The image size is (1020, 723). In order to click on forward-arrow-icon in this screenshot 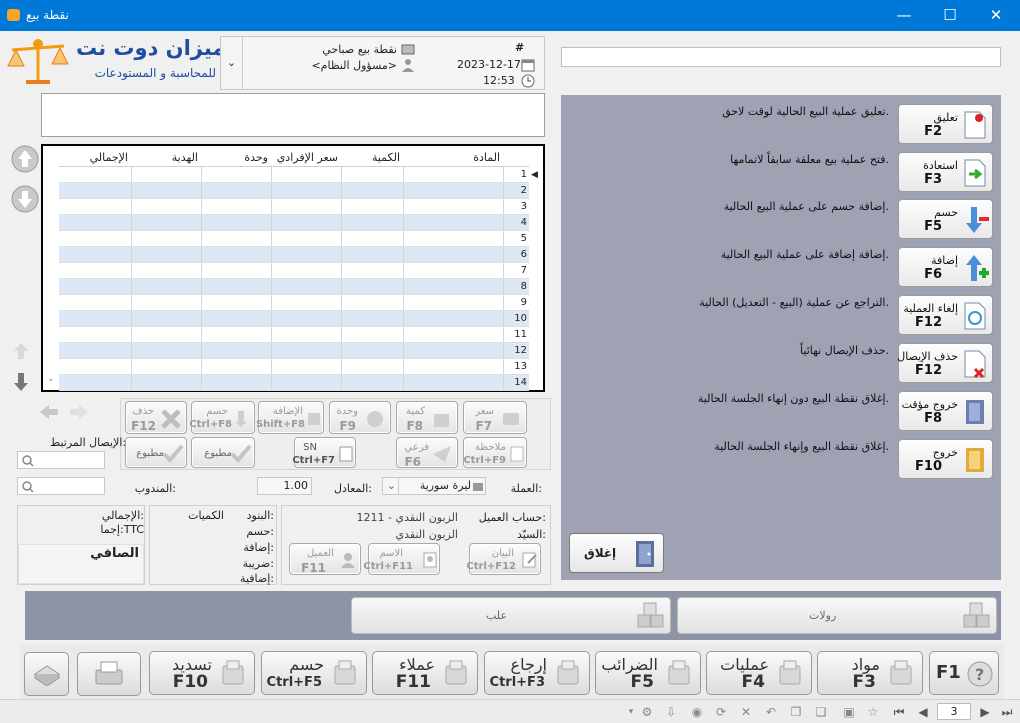, I will do `click(79, 412)`.